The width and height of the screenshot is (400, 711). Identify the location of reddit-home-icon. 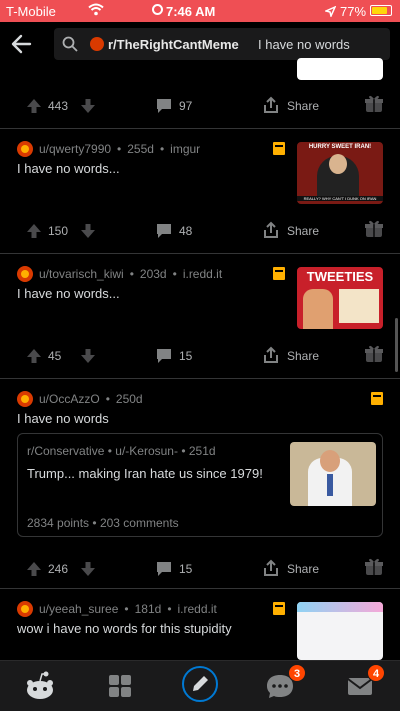
(40, 685).